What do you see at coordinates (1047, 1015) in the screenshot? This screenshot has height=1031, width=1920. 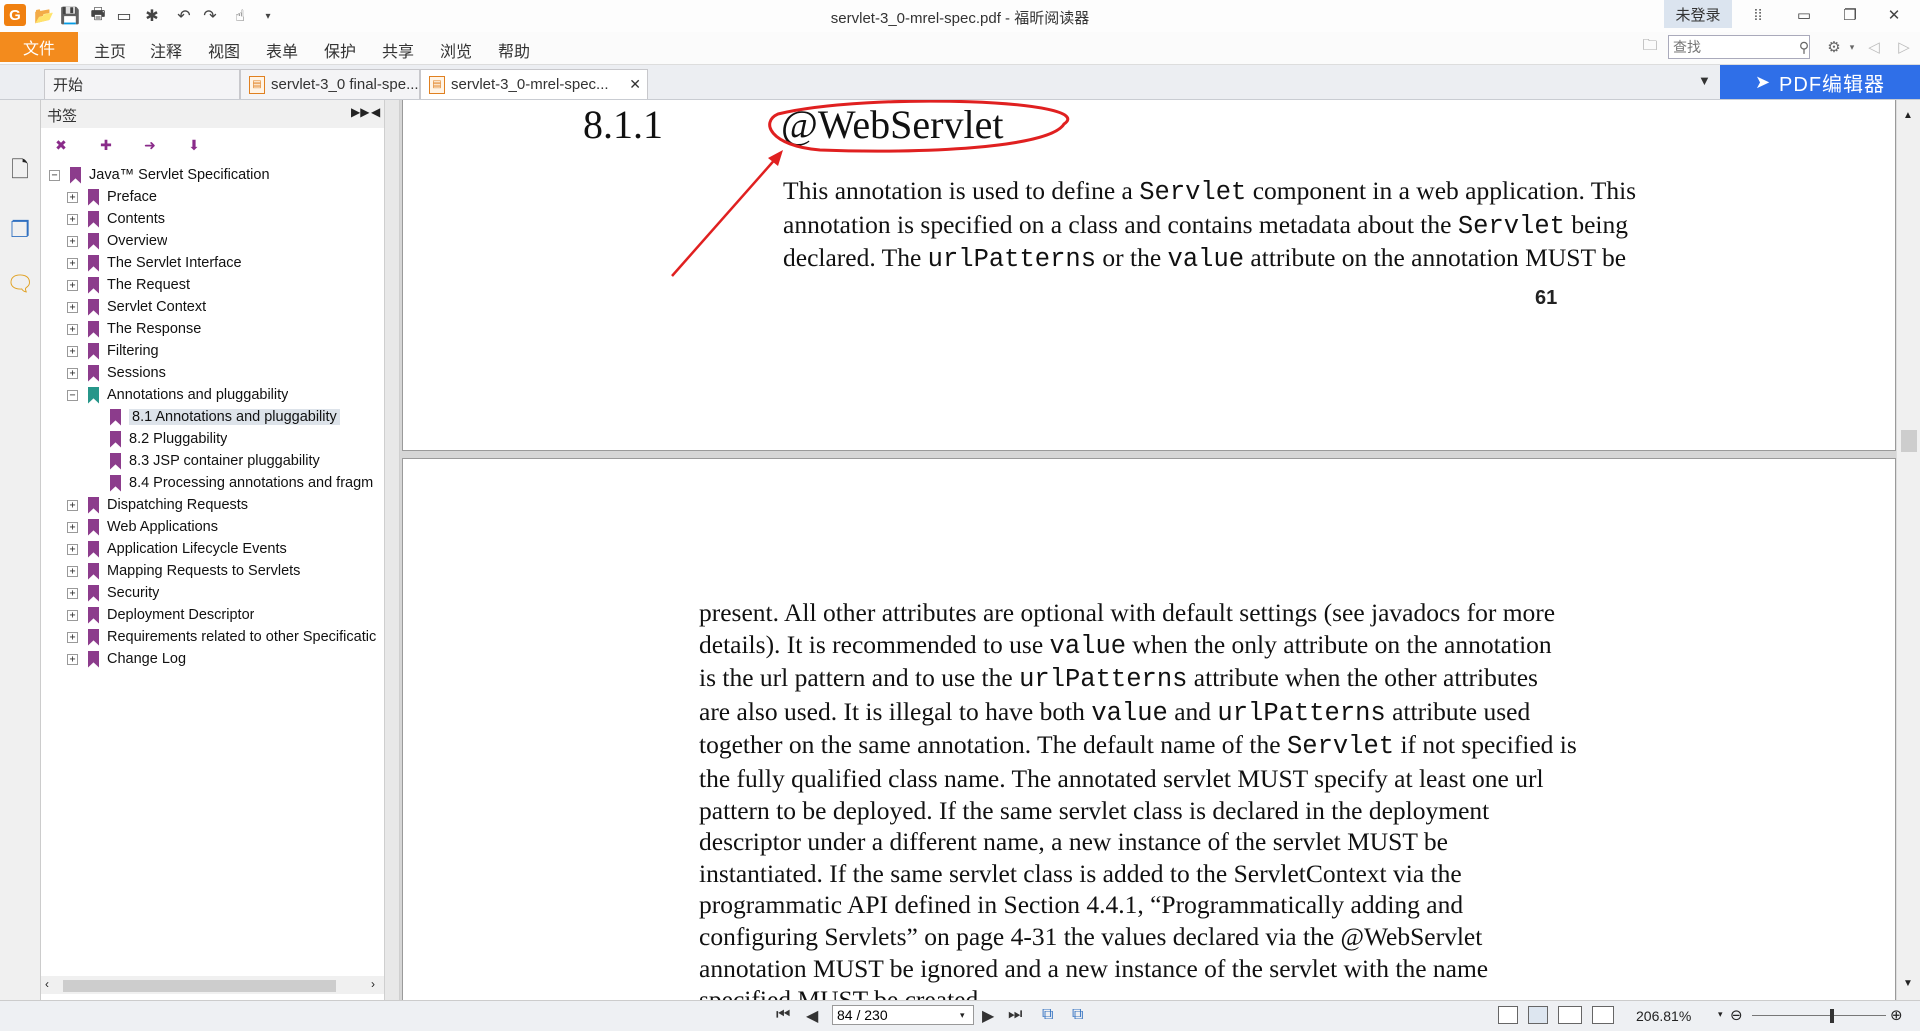 I see `previous-view-icon: ⧉` at bounding box center [1047, 1015].